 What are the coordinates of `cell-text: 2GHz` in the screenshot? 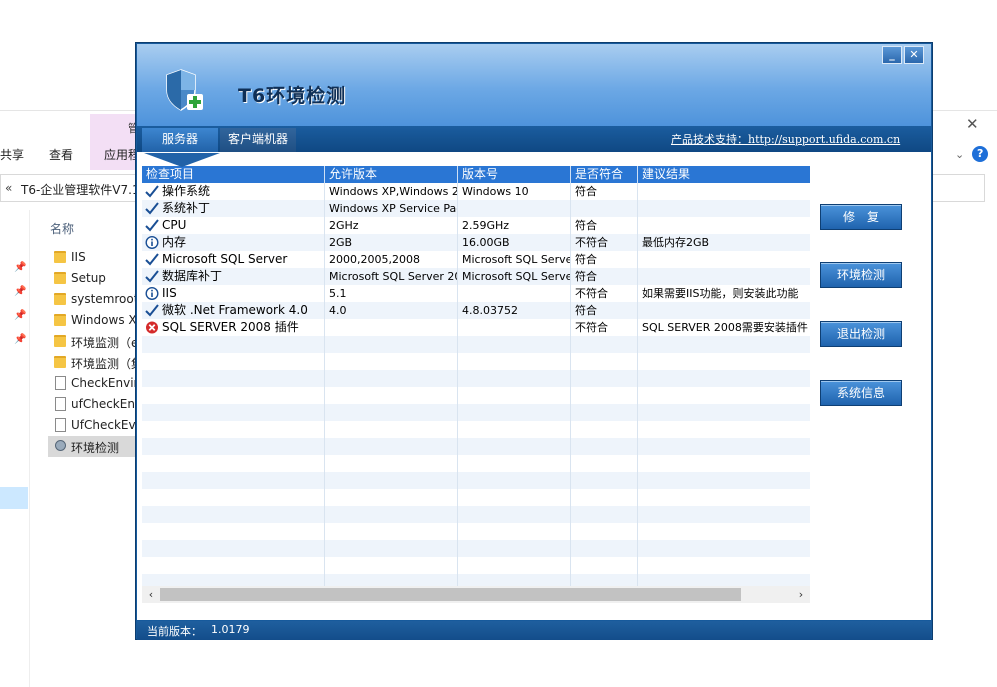 It's located at (344, 225).